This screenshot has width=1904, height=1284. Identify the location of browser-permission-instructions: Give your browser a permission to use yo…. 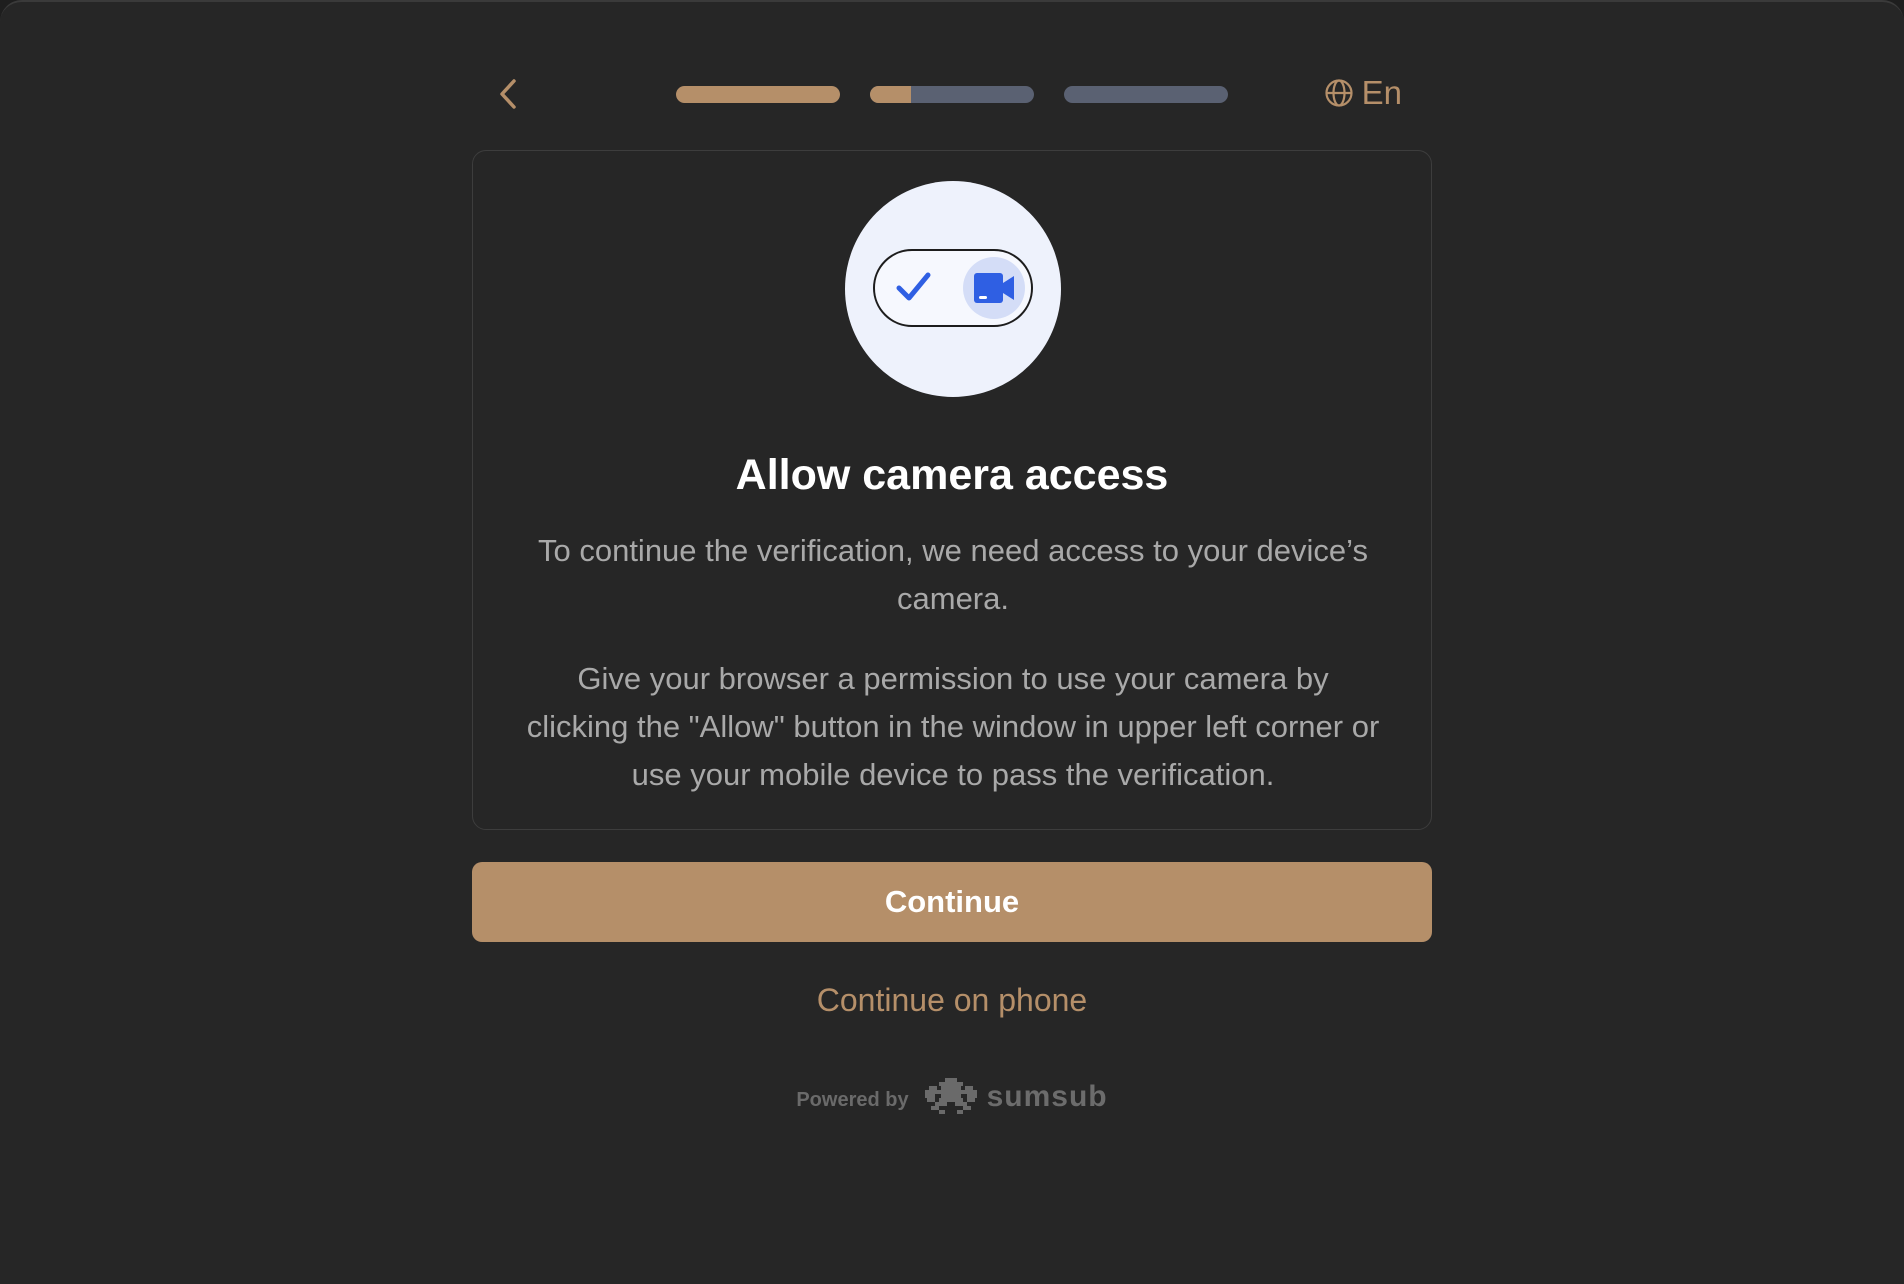
(953, 726).